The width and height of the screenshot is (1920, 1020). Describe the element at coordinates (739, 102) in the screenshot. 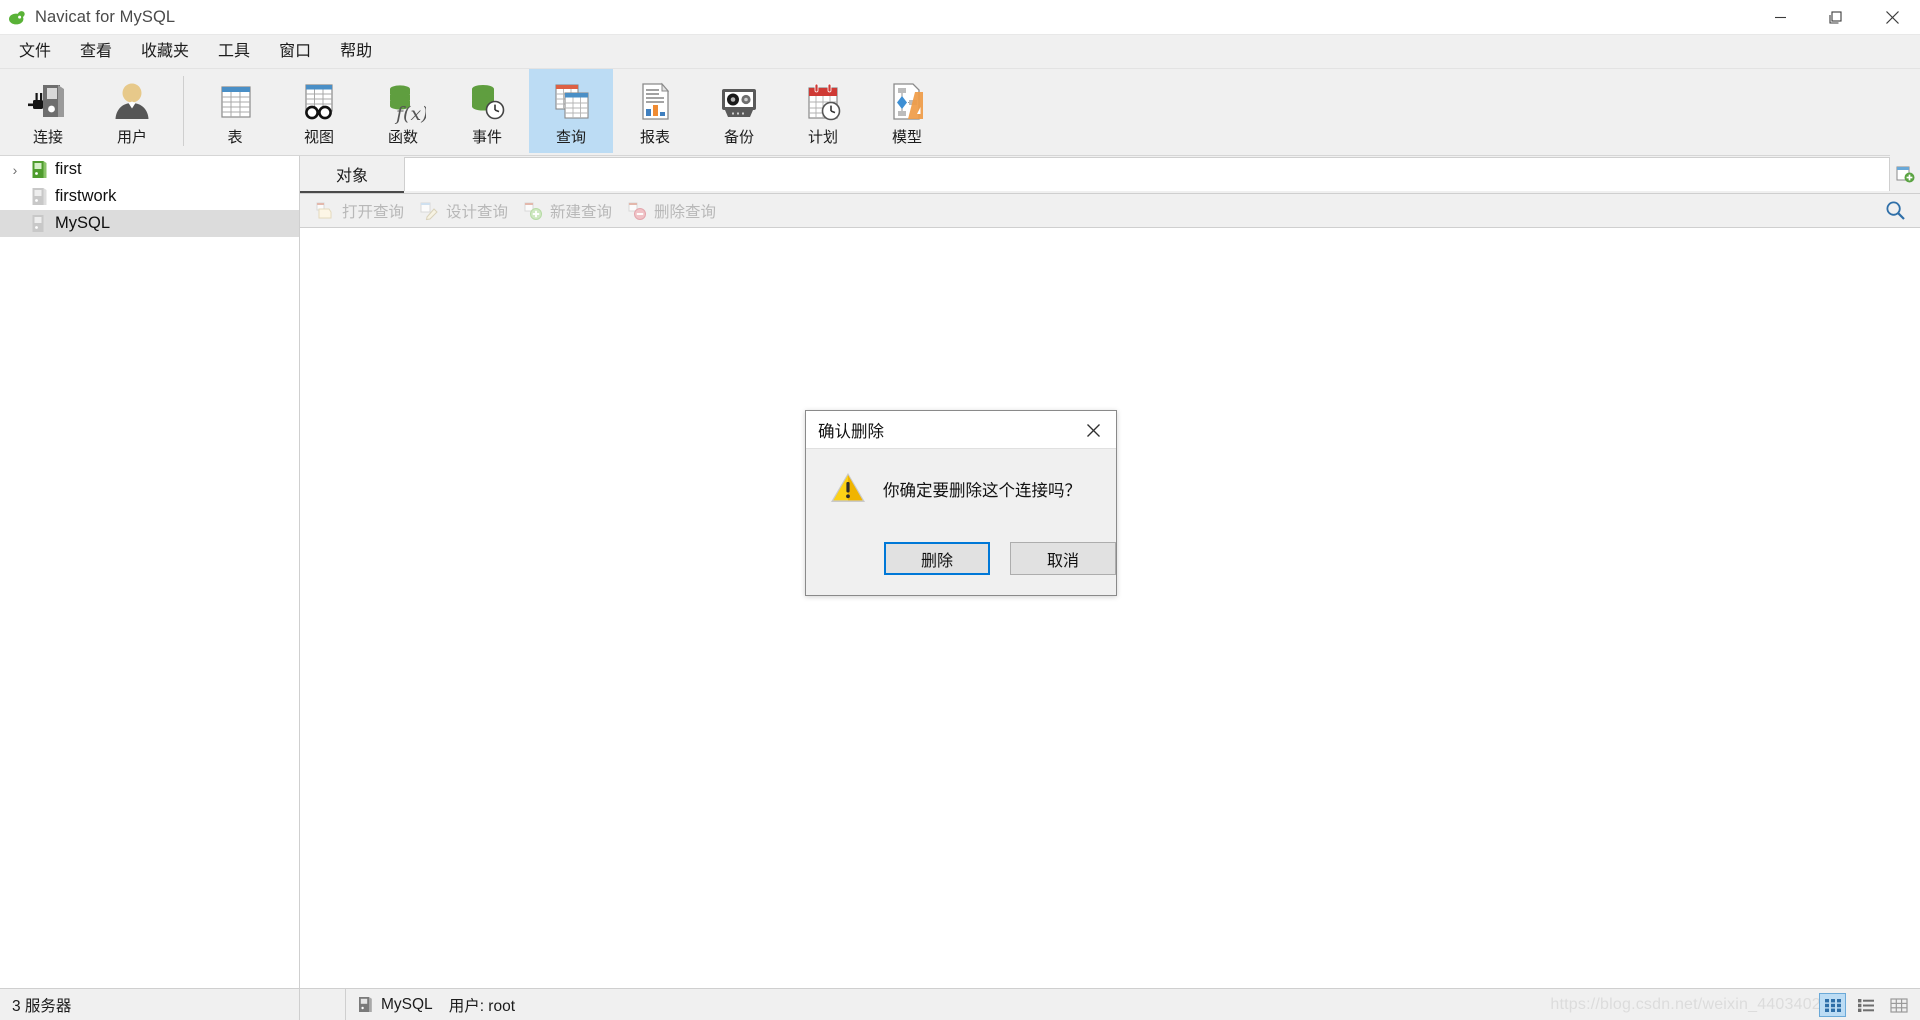

I see `backup-icon` at that location.